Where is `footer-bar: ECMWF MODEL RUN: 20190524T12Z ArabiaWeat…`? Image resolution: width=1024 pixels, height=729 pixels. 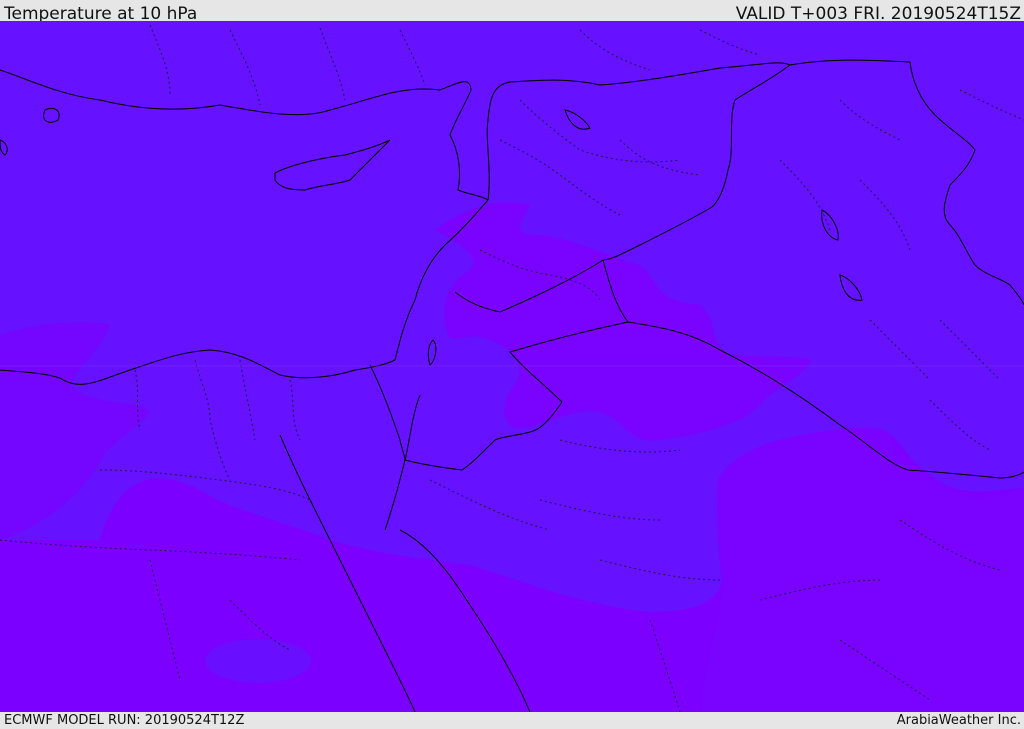
footer-bar: ECMWF MODEL RUN: 20190524T12Z ArabiaWeat… is located at coordinates (512, 720).